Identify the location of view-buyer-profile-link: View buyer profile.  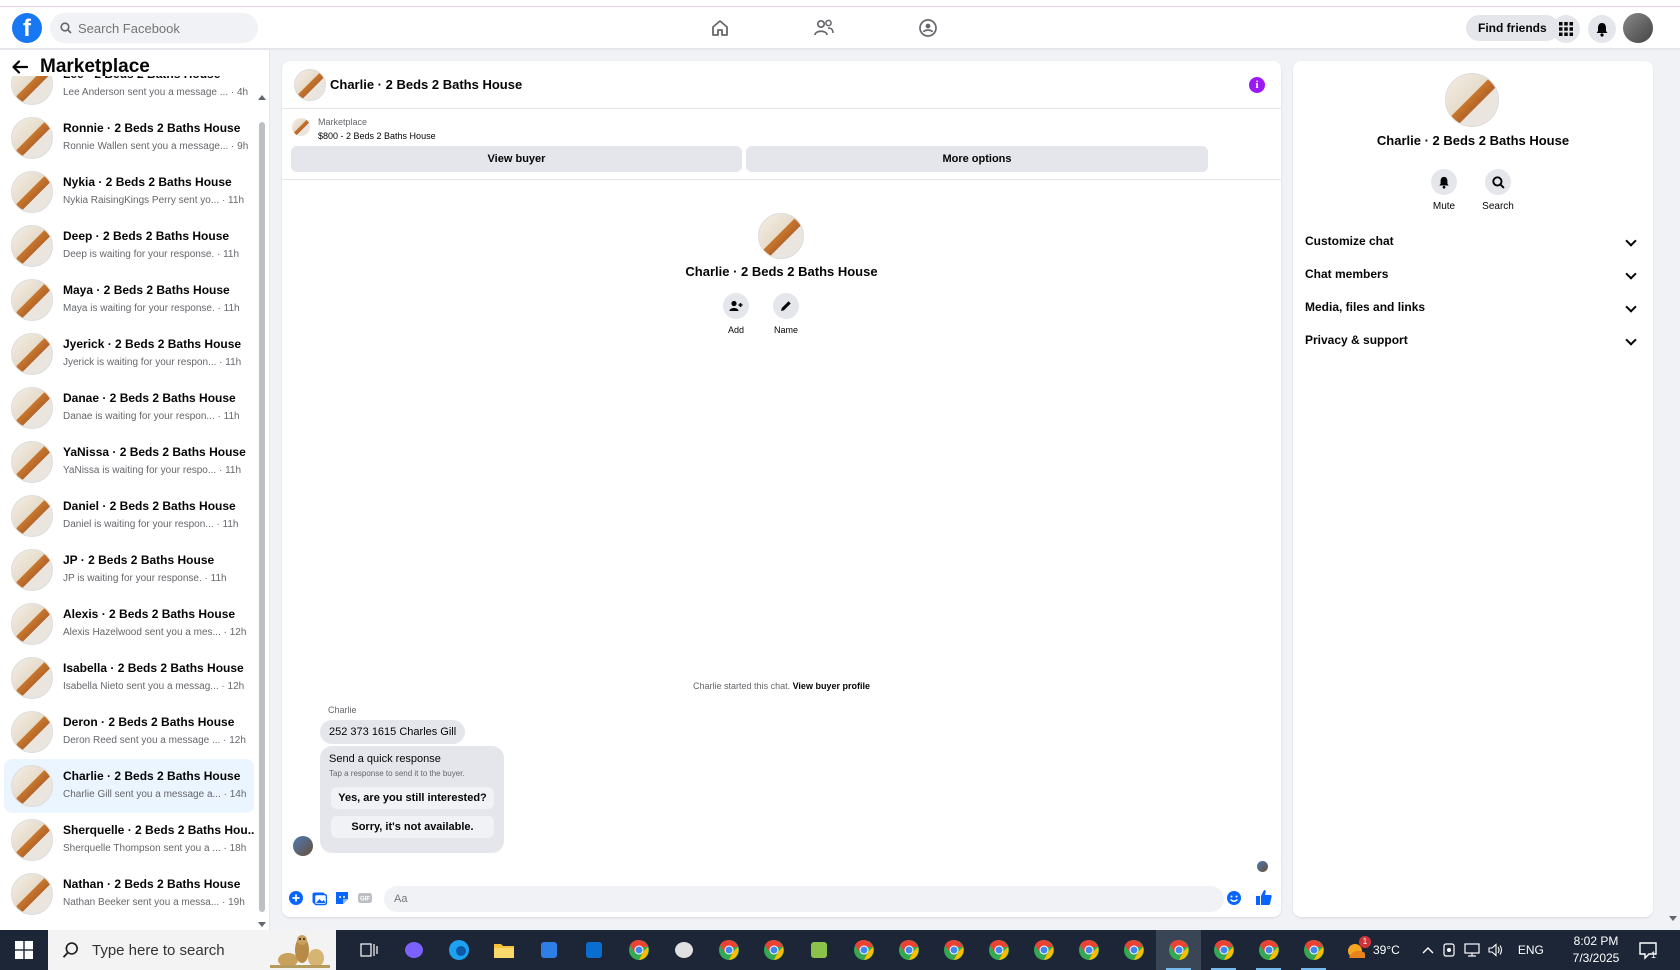
(831, 686).